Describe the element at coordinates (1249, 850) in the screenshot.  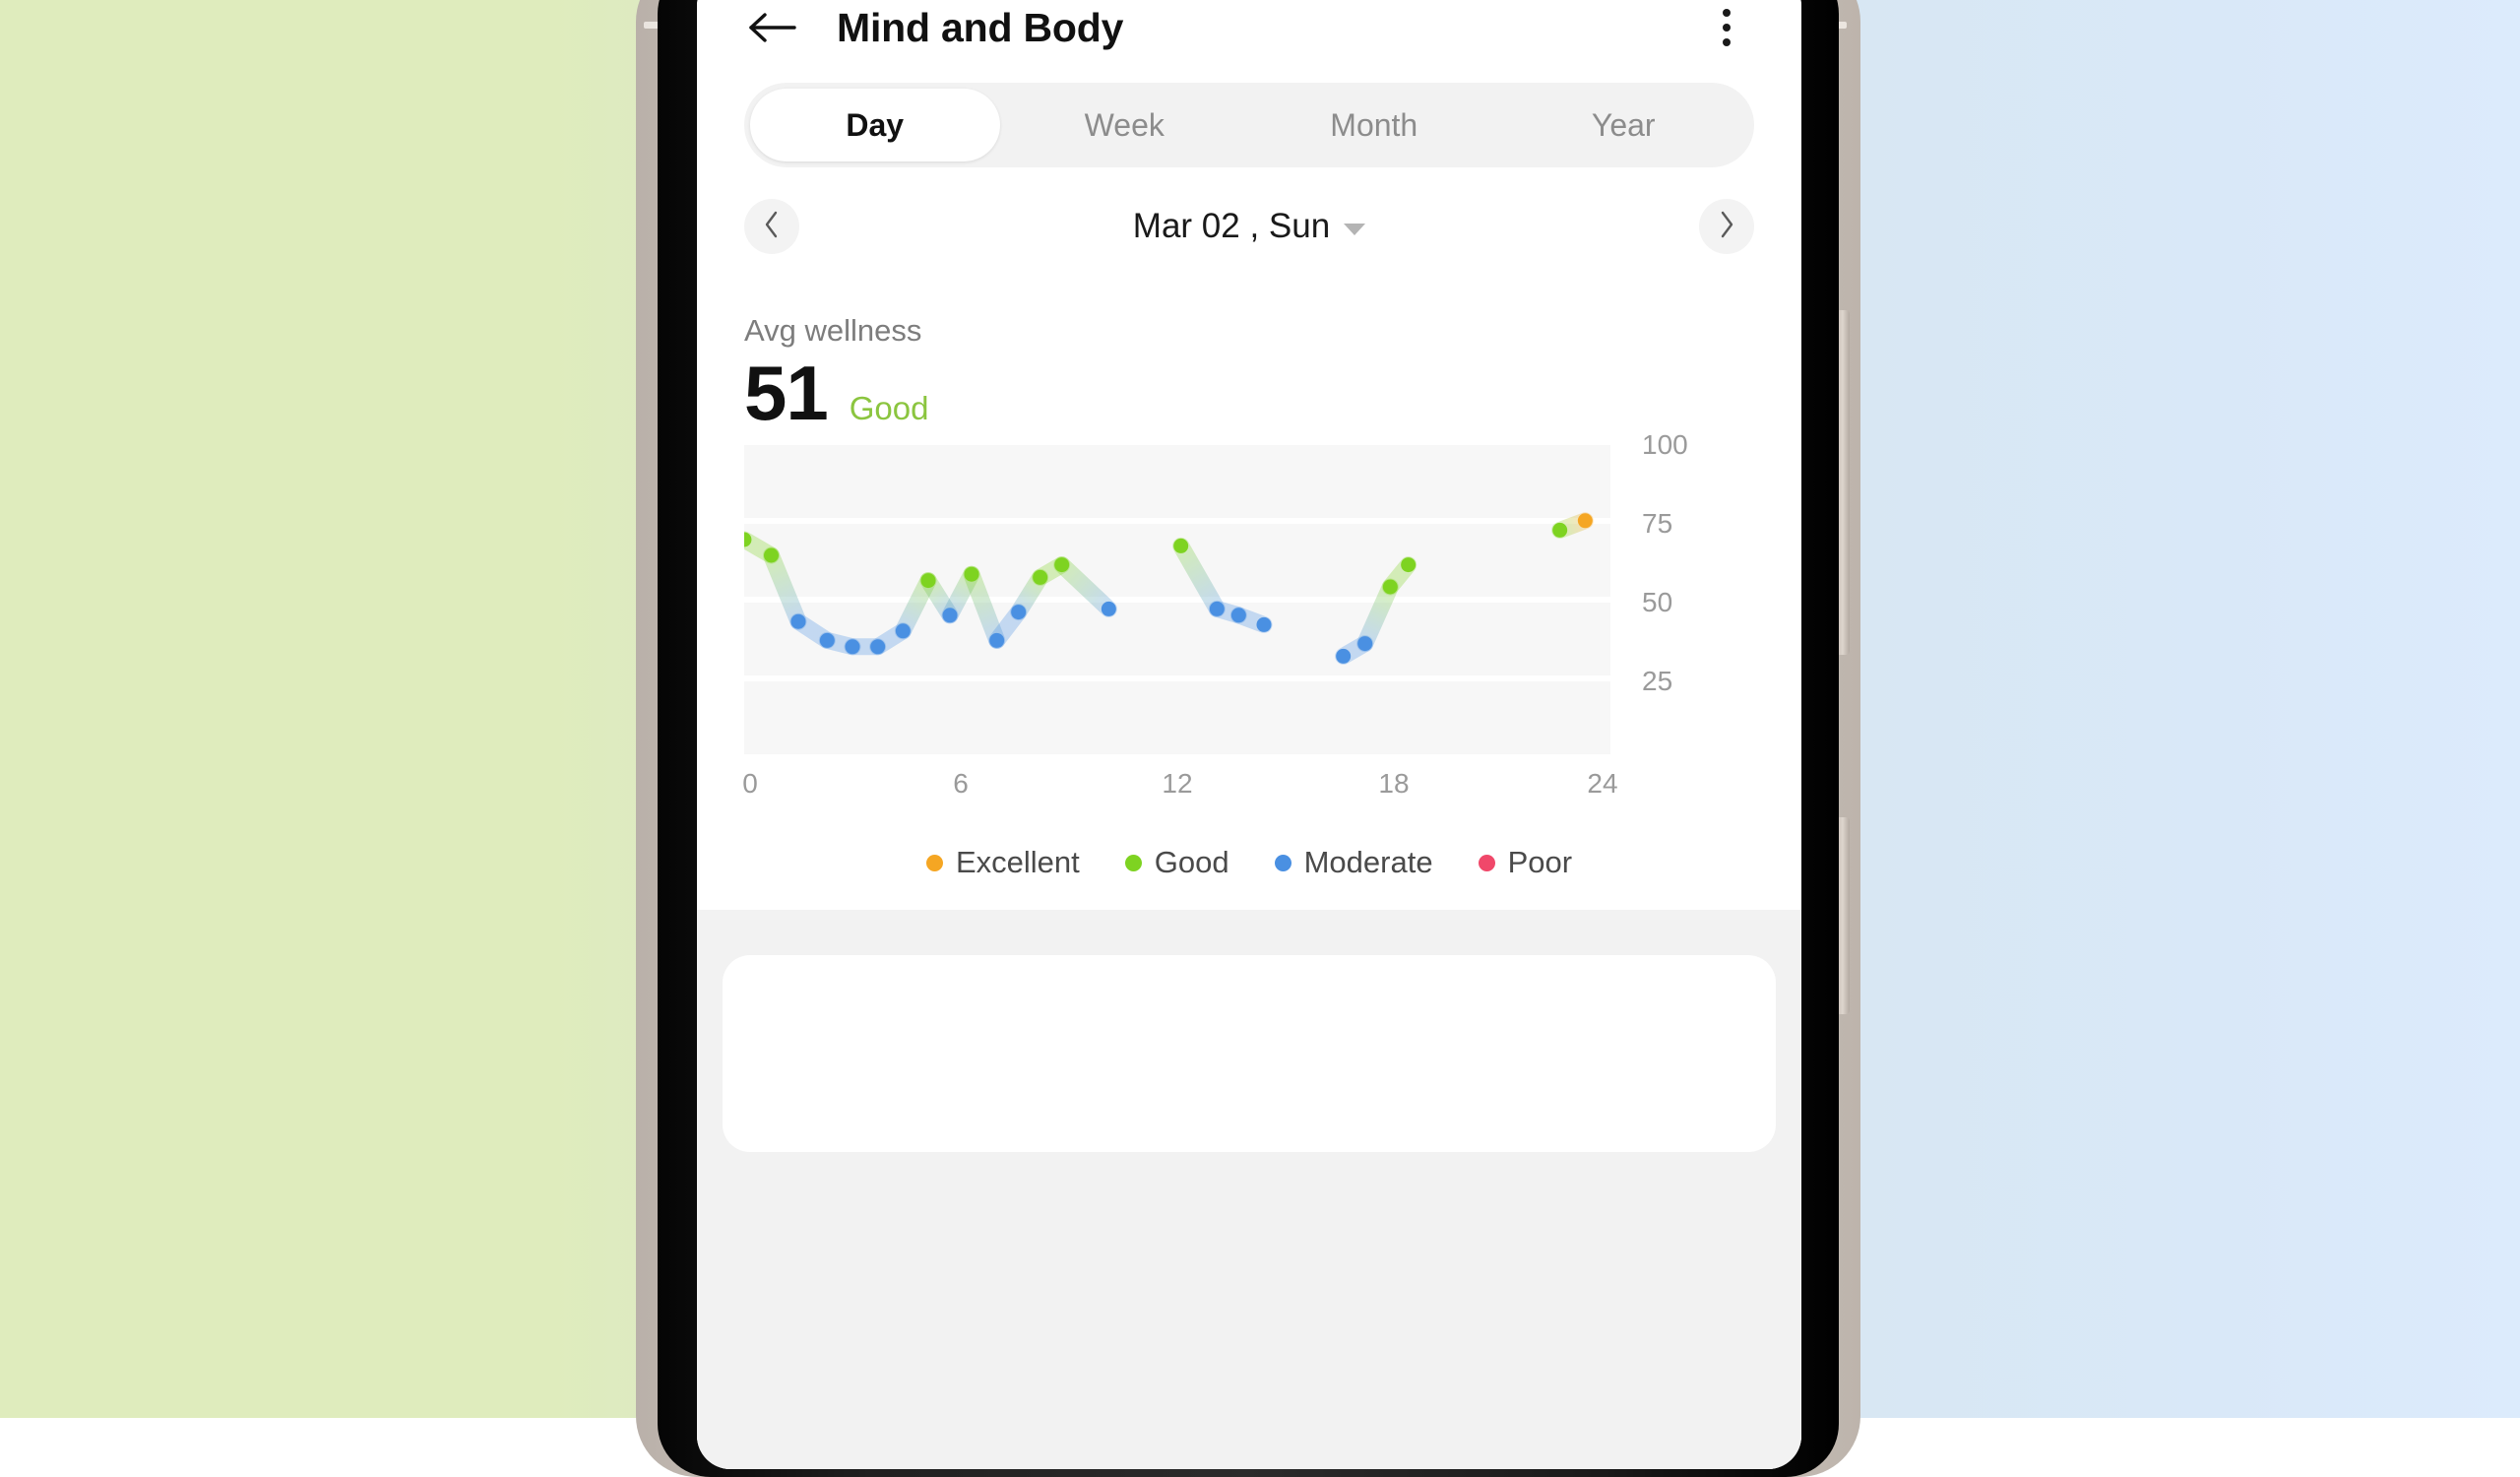
I see `chart-legend: Excellent Good Moderate Poor` at that location.